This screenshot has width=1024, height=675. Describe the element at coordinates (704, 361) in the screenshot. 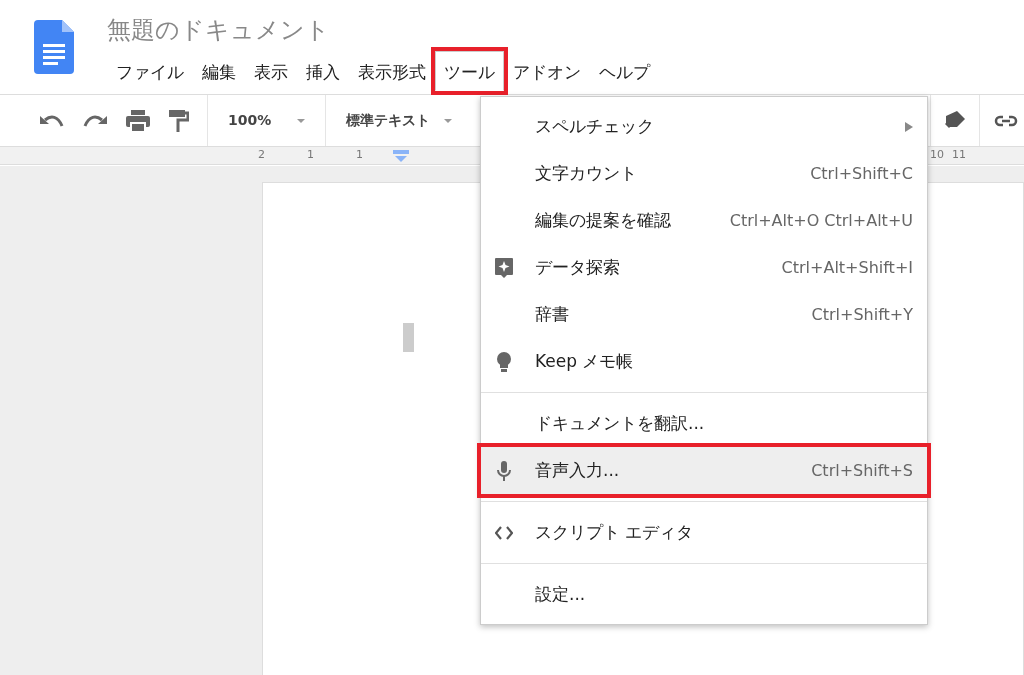

I see `menu-item: Keep メモ帳` at that location.